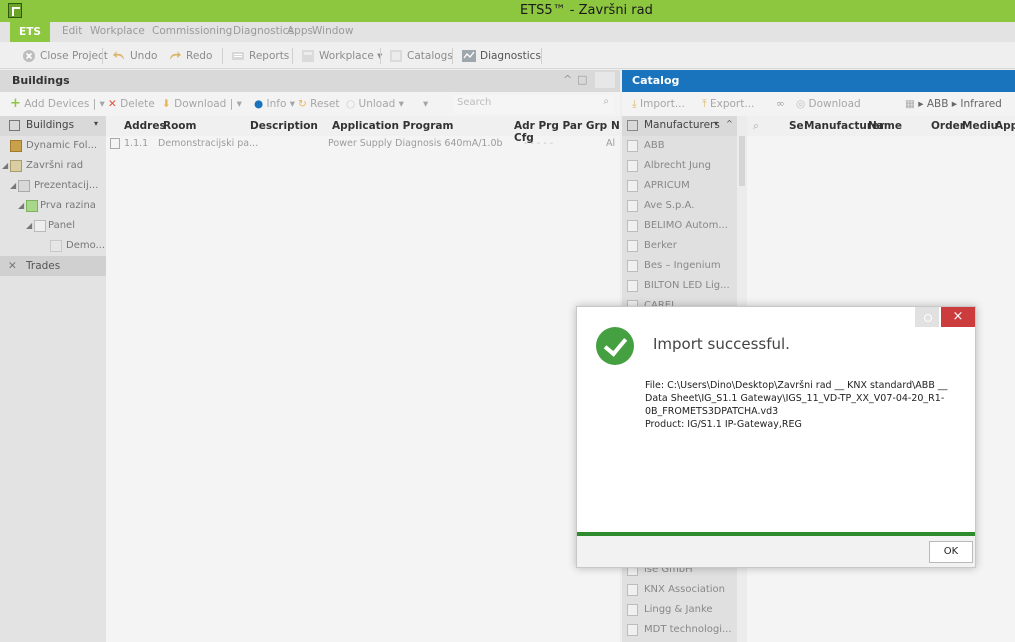 The width and height of the screenshot is (1015, 642). I want to click on workplace-button: Workplace ▾, so click(341, 56).